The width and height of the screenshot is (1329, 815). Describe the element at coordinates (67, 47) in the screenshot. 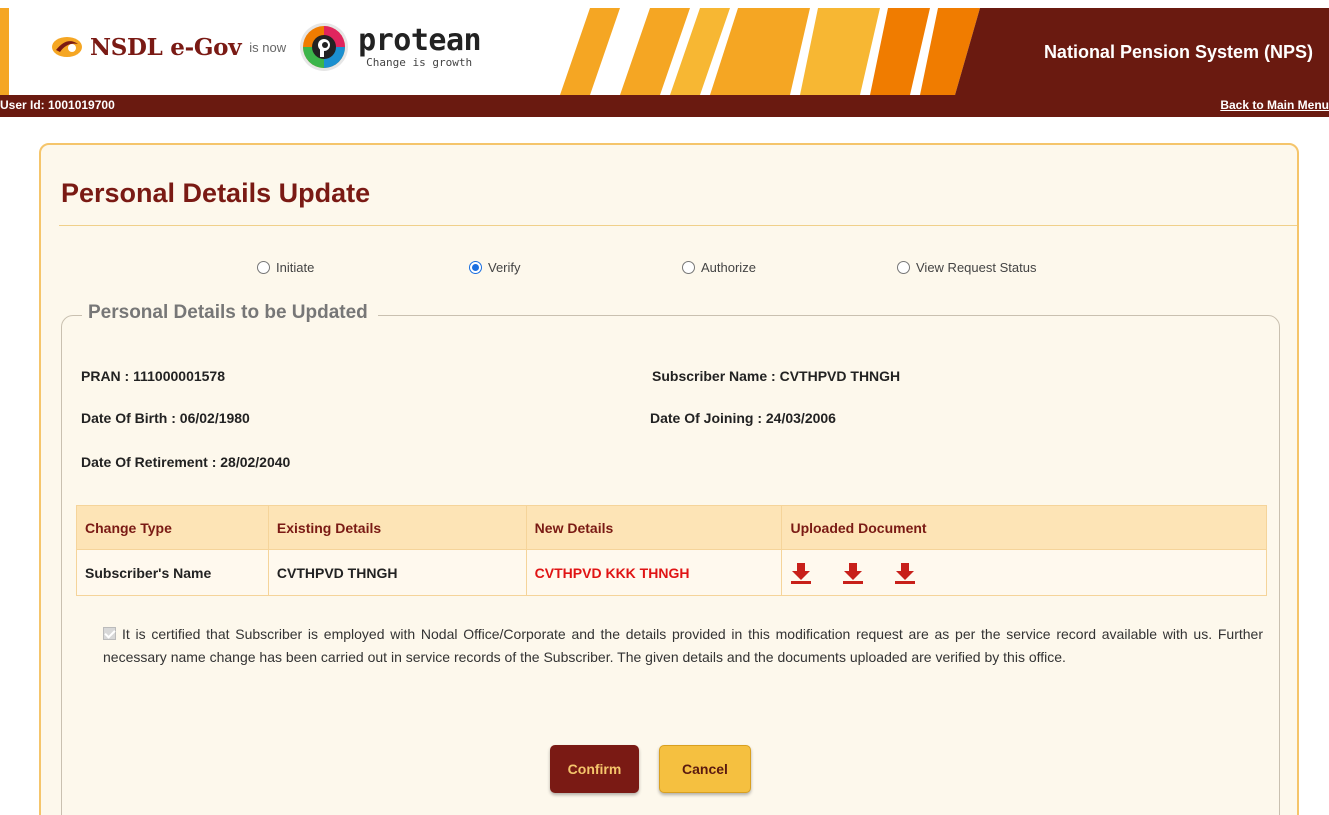

I see `nsdl-logo-icon` at that location.